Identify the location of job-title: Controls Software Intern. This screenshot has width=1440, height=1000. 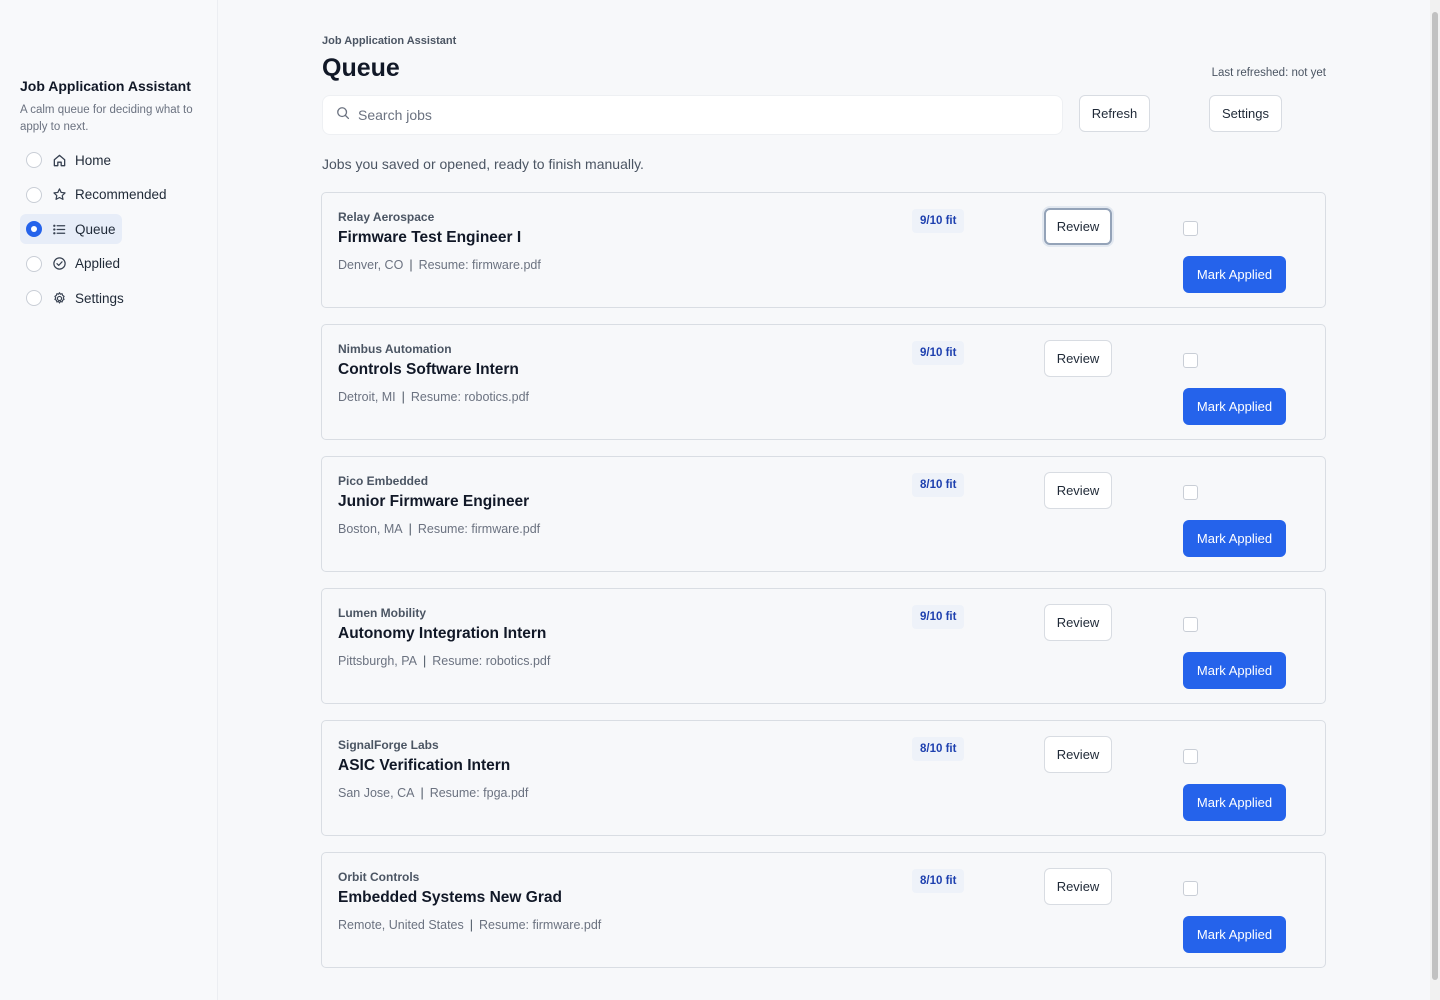
(428, 369).